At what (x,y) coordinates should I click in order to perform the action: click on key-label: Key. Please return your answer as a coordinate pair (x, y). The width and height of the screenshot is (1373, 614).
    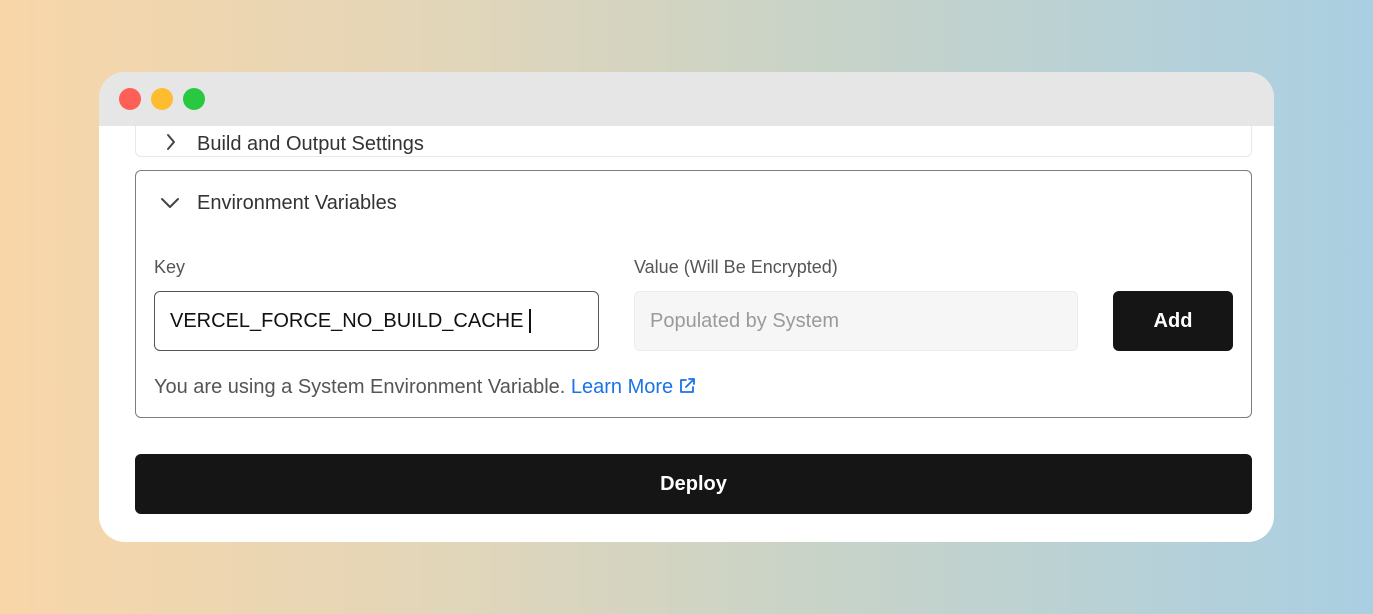
    Looking at the image, I should click on (170, 267).